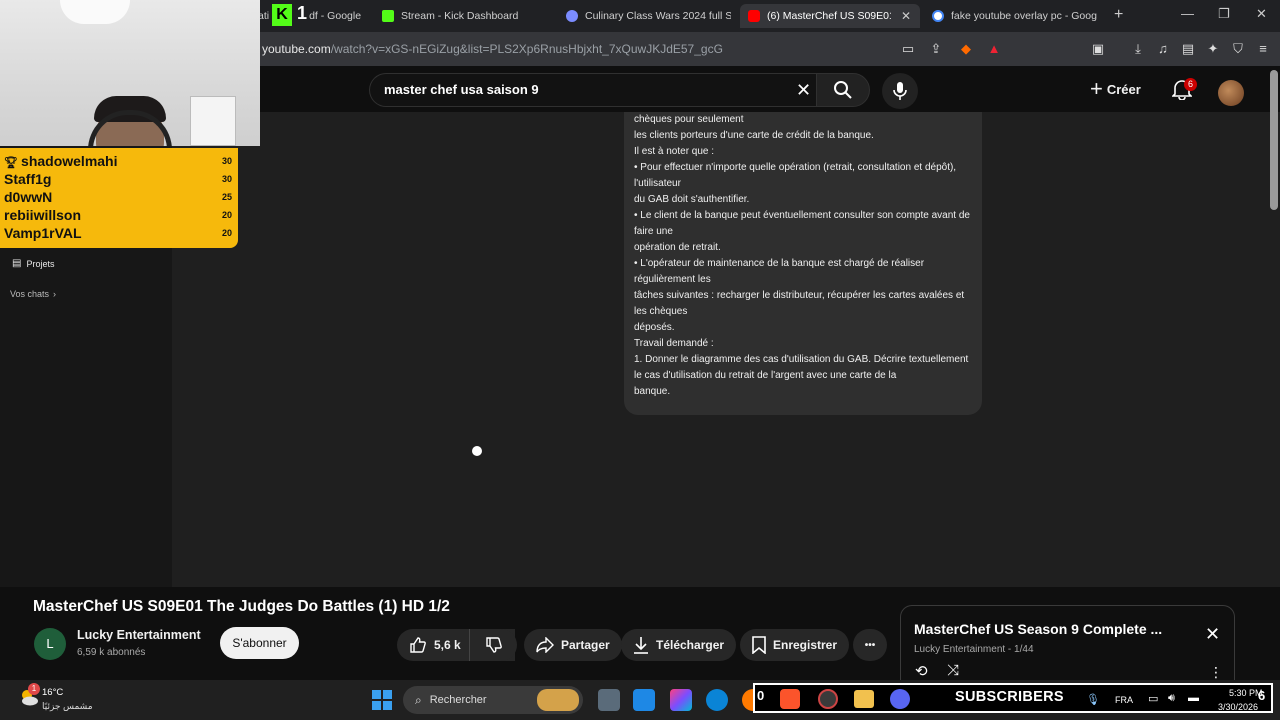 This screenshot has width=1280, height=720. What do you see at coordinates (34, 689) in the screenshot?
I see `weather-badge: 1` at bounding box center [34, 689].